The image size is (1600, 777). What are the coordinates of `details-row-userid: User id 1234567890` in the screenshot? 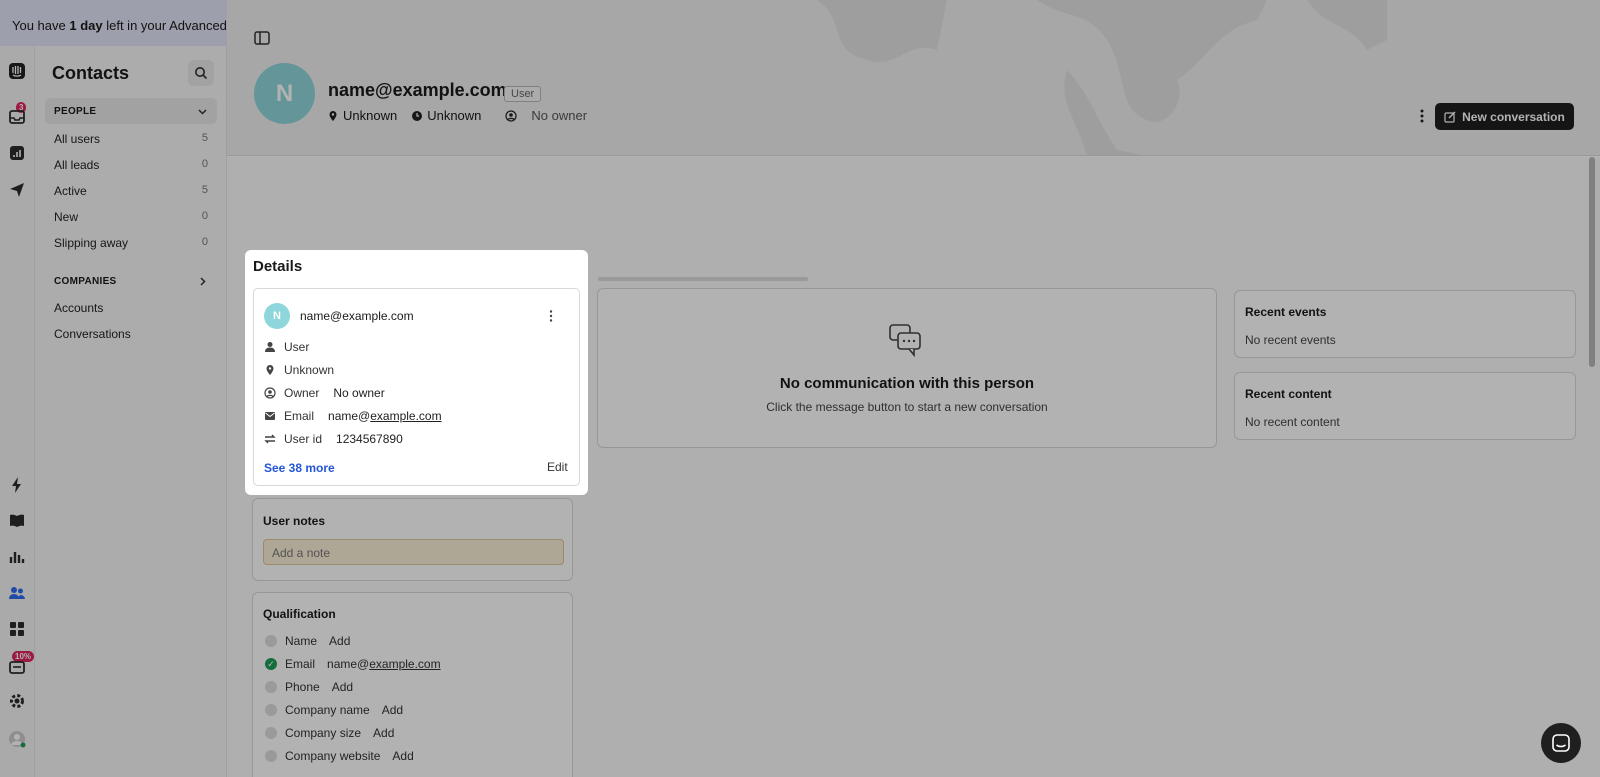 It's located at (333, 439).